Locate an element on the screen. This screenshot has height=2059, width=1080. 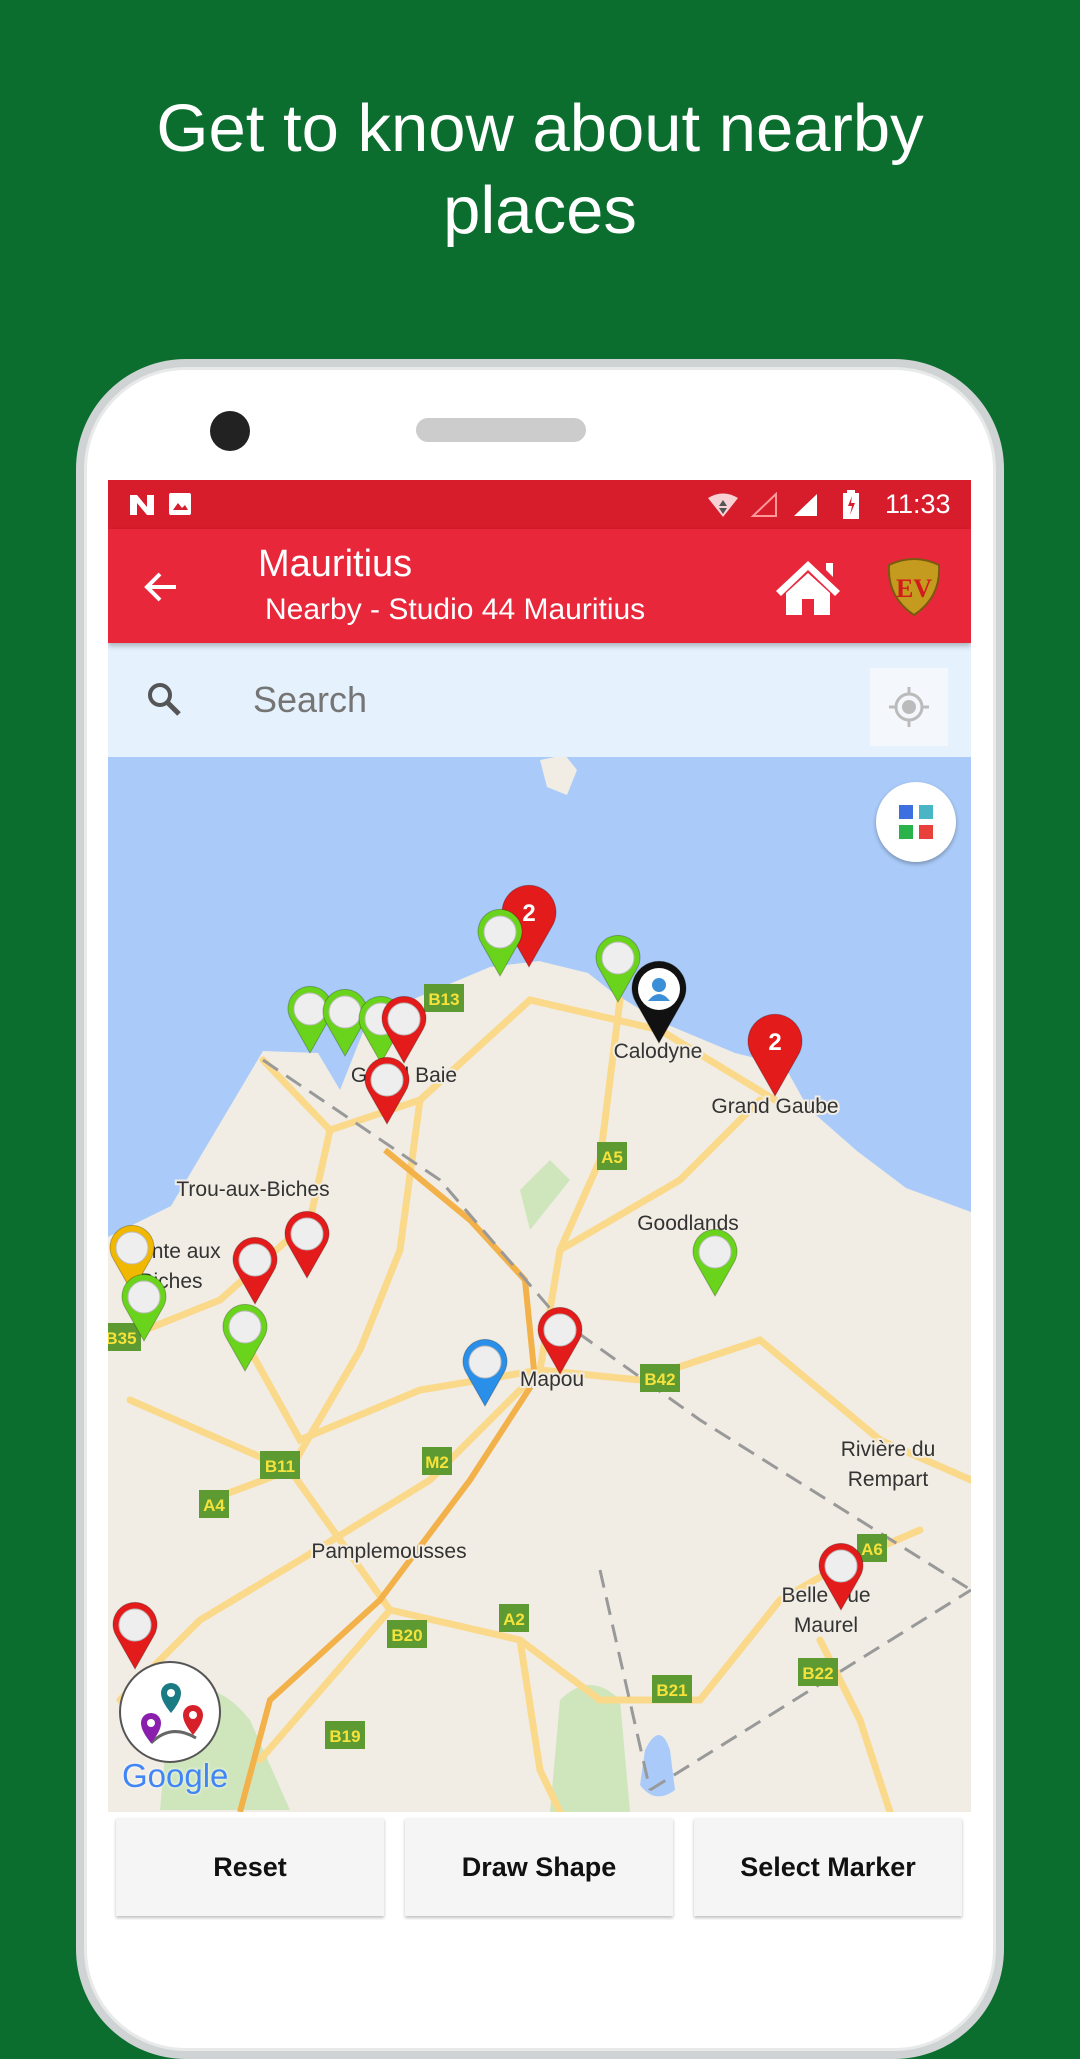
place-label: Rivière du is located at coordinates (888, 1449).